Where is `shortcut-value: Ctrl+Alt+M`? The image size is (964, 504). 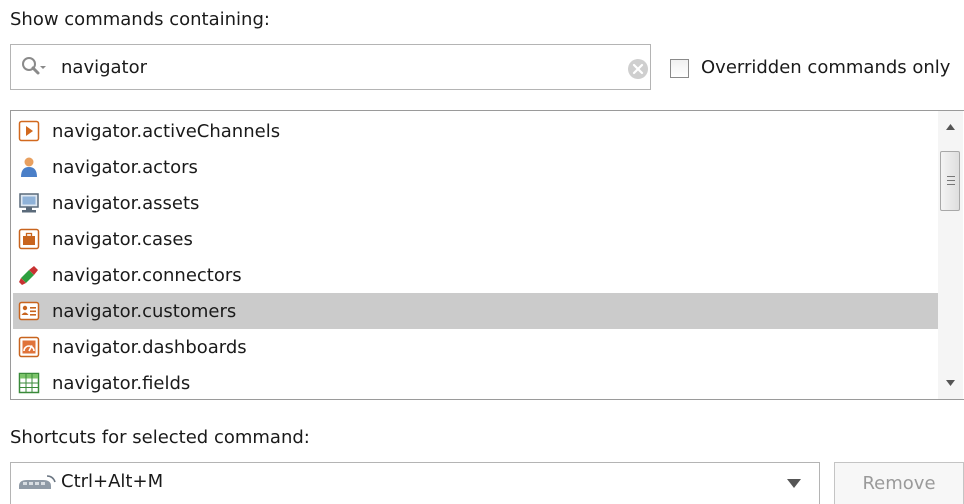 shortcut-value: Ctrl+Alt+M is located at coordinates (112, 481).